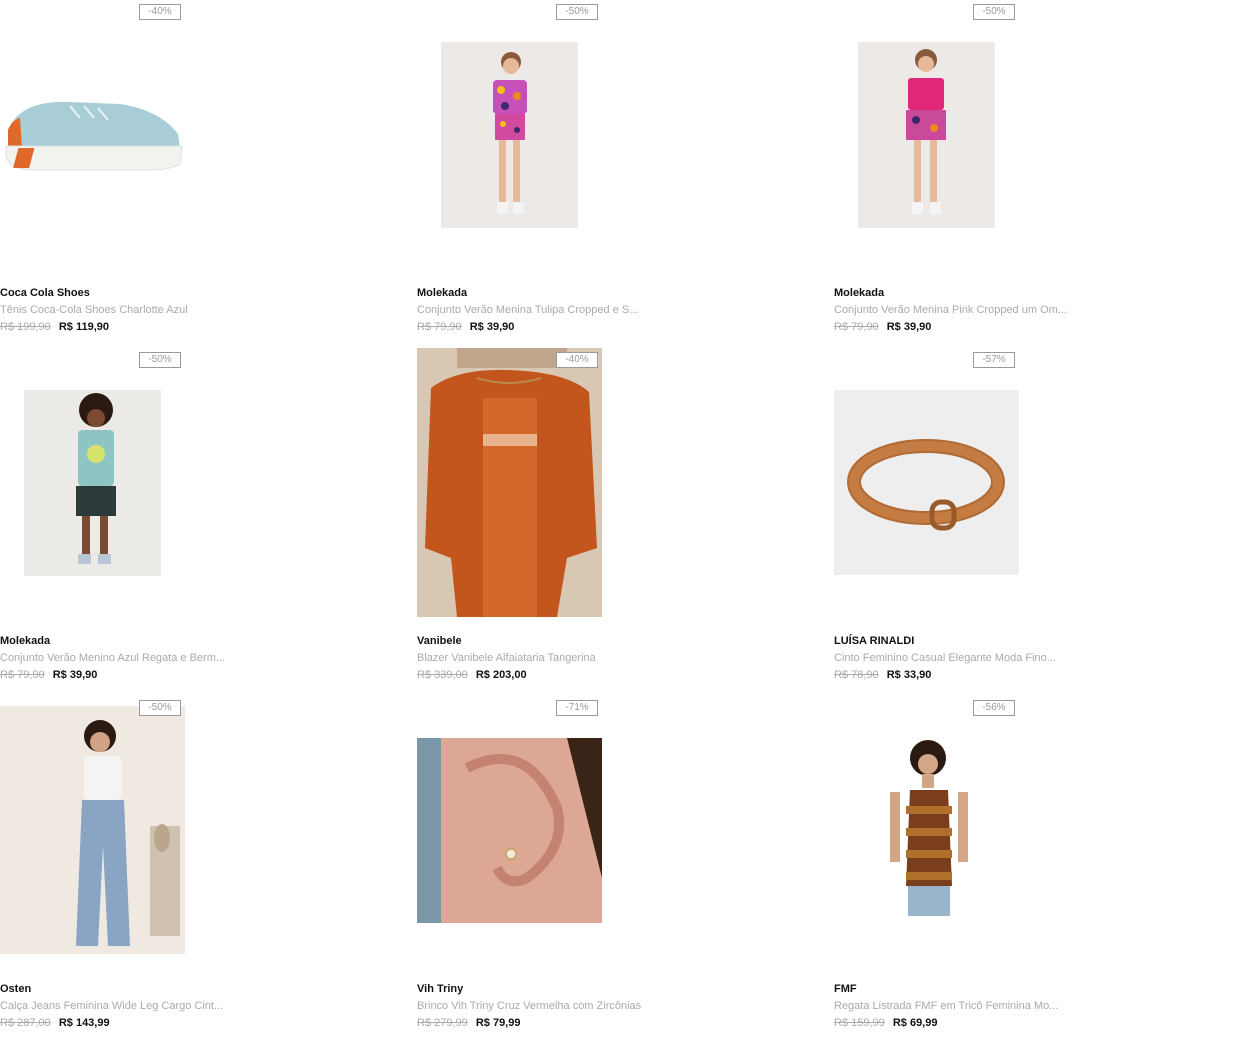 The width and height of the screenshot is (1250, 1043). What do you see at coordinates (856, 675) in the screenshot?
I see `old-price: R$ 78,90` at bounding box center [856, 675].